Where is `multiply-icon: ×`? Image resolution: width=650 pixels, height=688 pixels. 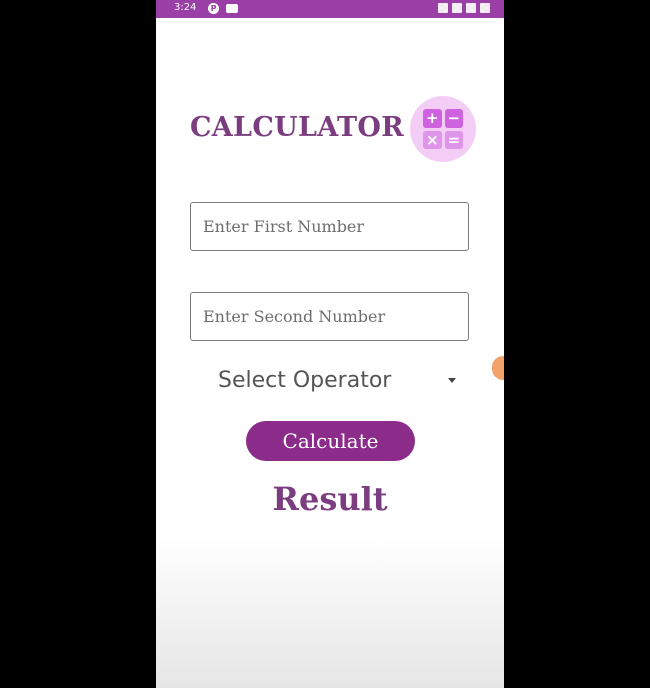 multiply-icon: × is located at coordinates (432, 139).